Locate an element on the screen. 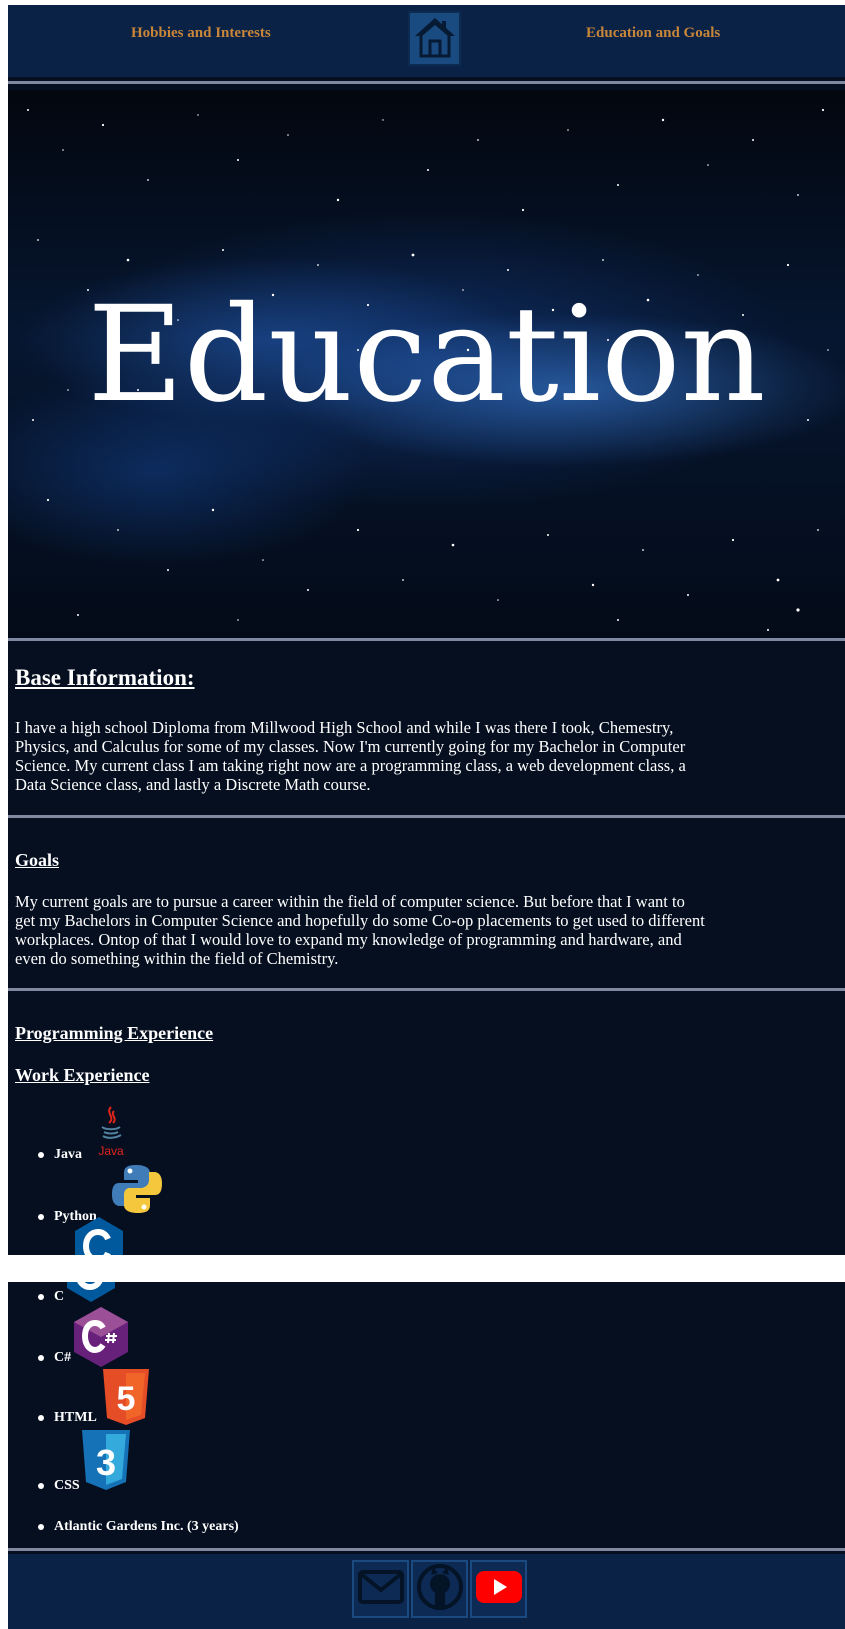  work-experience-item: Atlantic Gardens Inc. (3 years) is located at coordinates (146, 1526).